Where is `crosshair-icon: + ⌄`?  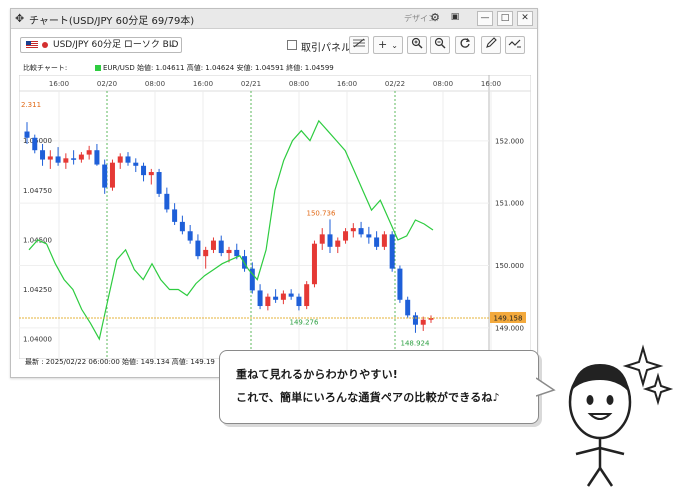
crosshair-icon: + ⌄ is located at coordinates (388, 45).